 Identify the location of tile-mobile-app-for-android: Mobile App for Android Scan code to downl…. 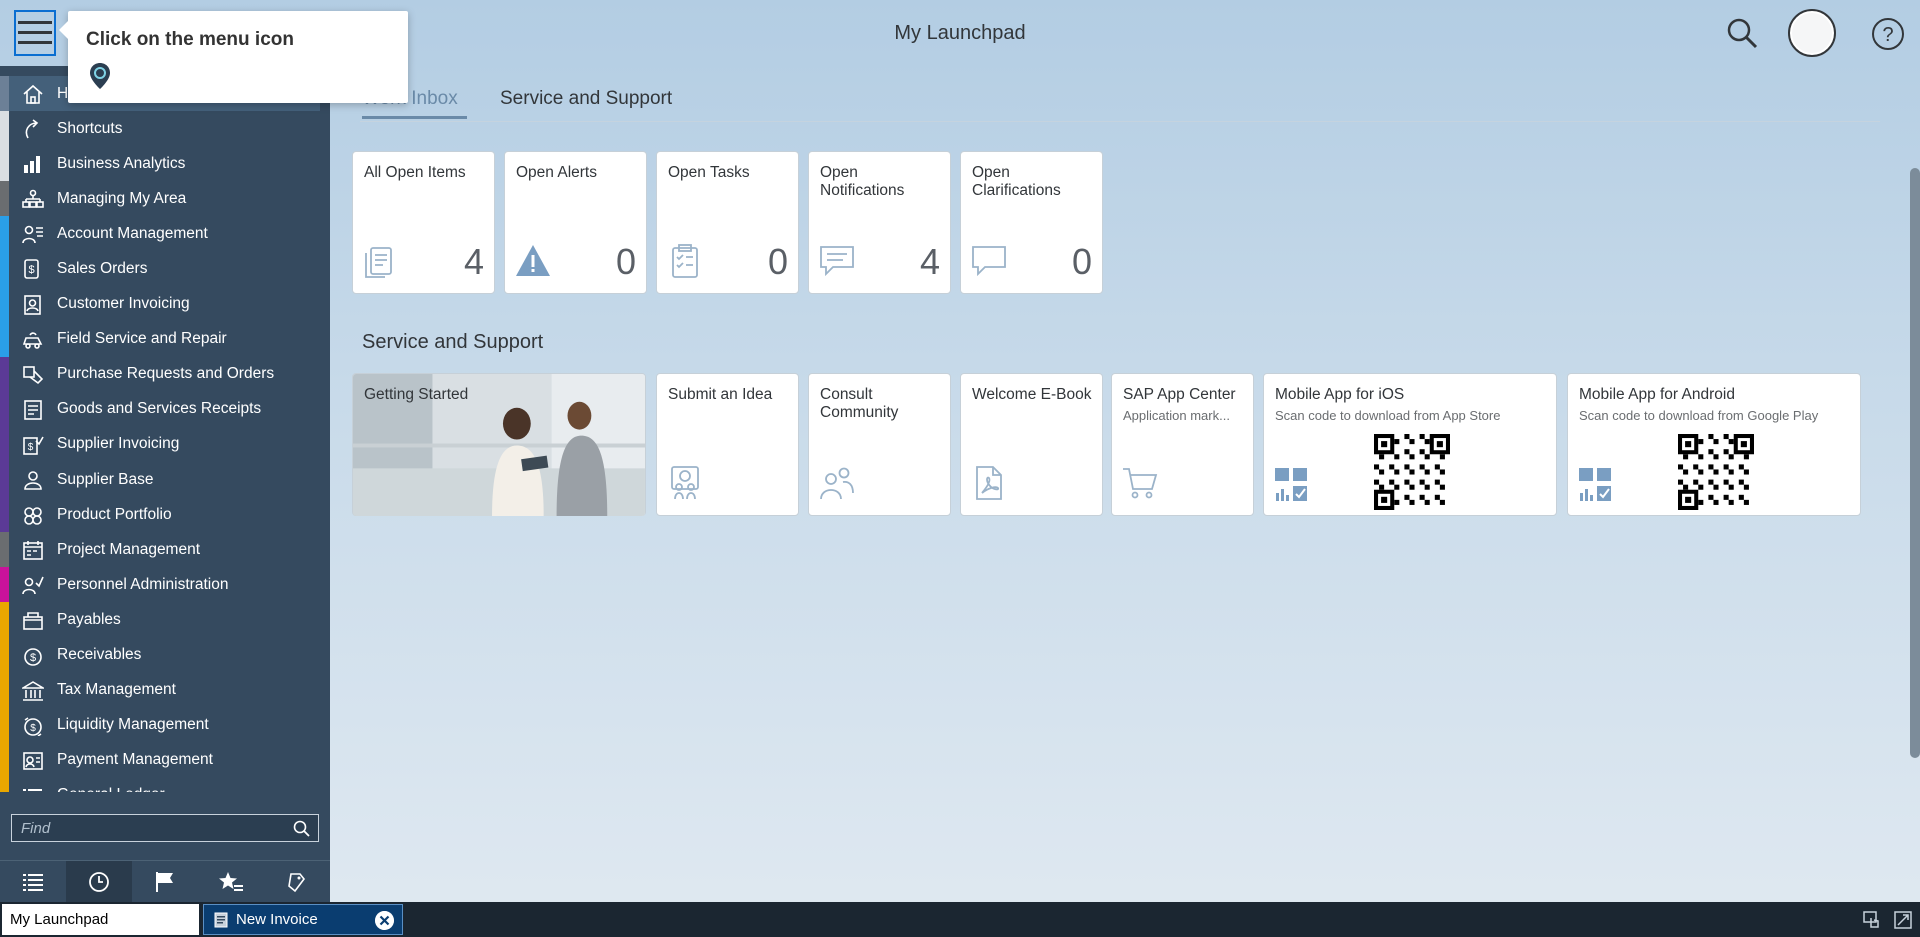
(1714, 444).